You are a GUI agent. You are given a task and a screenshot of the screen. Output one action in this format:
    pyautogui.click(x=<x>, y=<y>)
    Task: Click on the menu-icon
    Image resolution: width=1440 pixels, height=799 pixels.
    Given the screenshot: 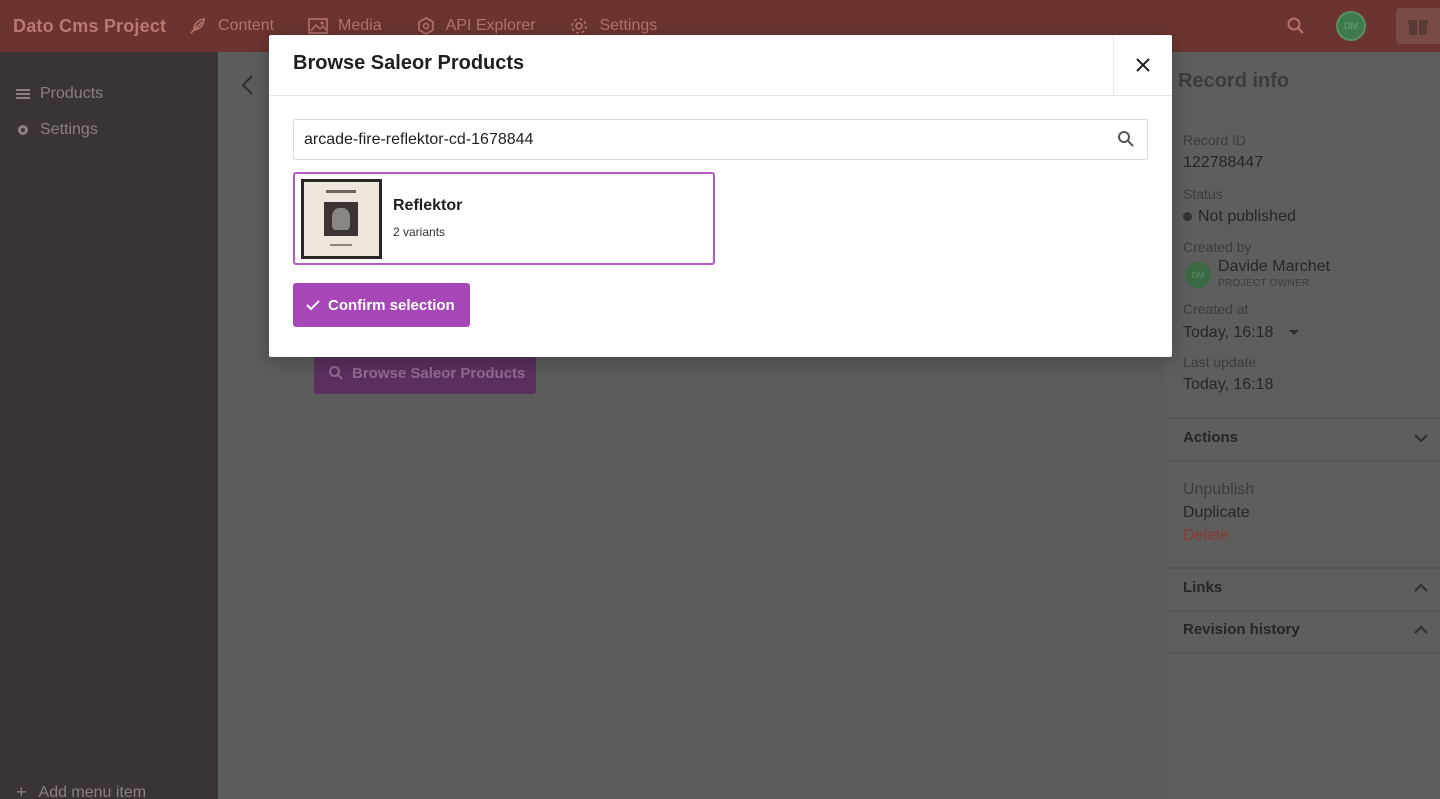 What is the action you would take?
    pyautogui.click(x=23, y=94)
    